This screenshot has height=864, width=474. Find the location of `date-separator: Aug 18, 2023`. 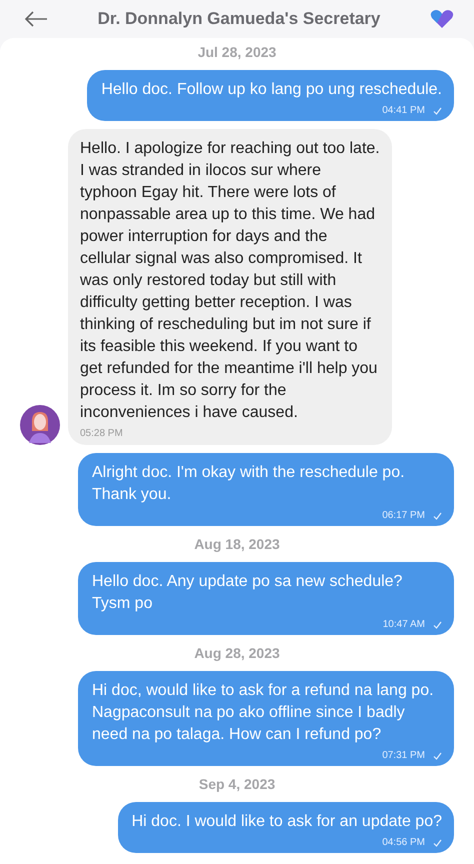

date-separator: Aug 18, 2023 is located at coordinates (237, 544).